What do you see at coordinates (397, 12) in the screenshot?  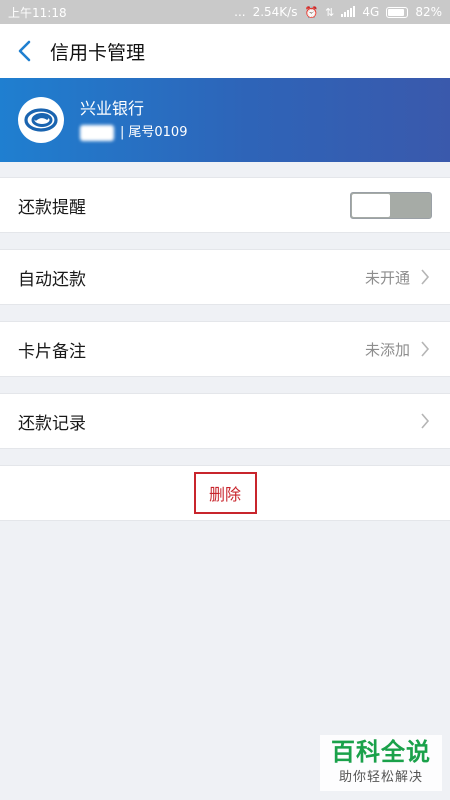 I see `battery-icon` at bounding box center [397, 12].